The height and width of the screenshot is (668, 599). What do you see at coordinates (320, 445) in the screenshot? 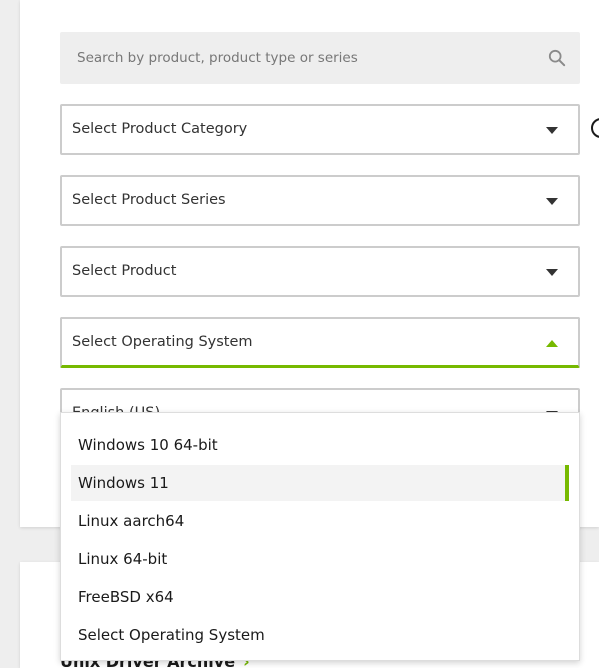
I see `dropdown-option: Windows 10 64-bit` at bounding box center [320, 445].